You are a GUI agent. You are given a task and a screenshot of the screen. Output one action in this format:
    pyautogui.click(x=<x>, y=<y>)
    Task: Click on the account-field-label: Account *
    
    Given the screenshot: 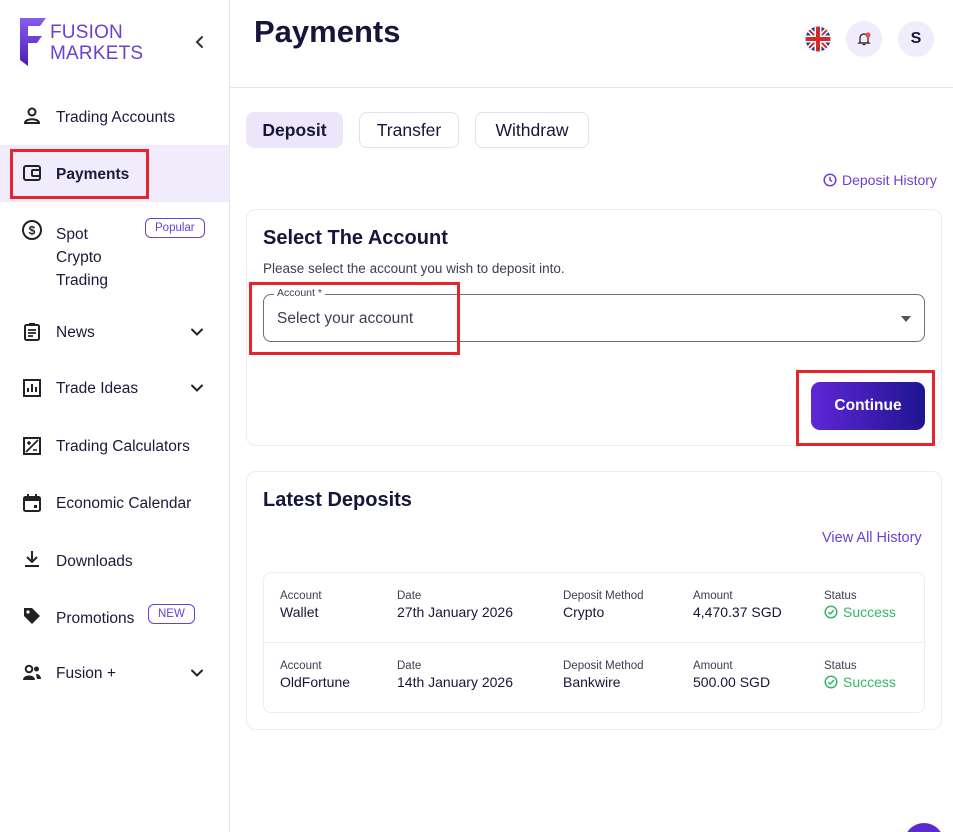 What is the action you would take?
    pyautogui.click(x=299, y=293)
    